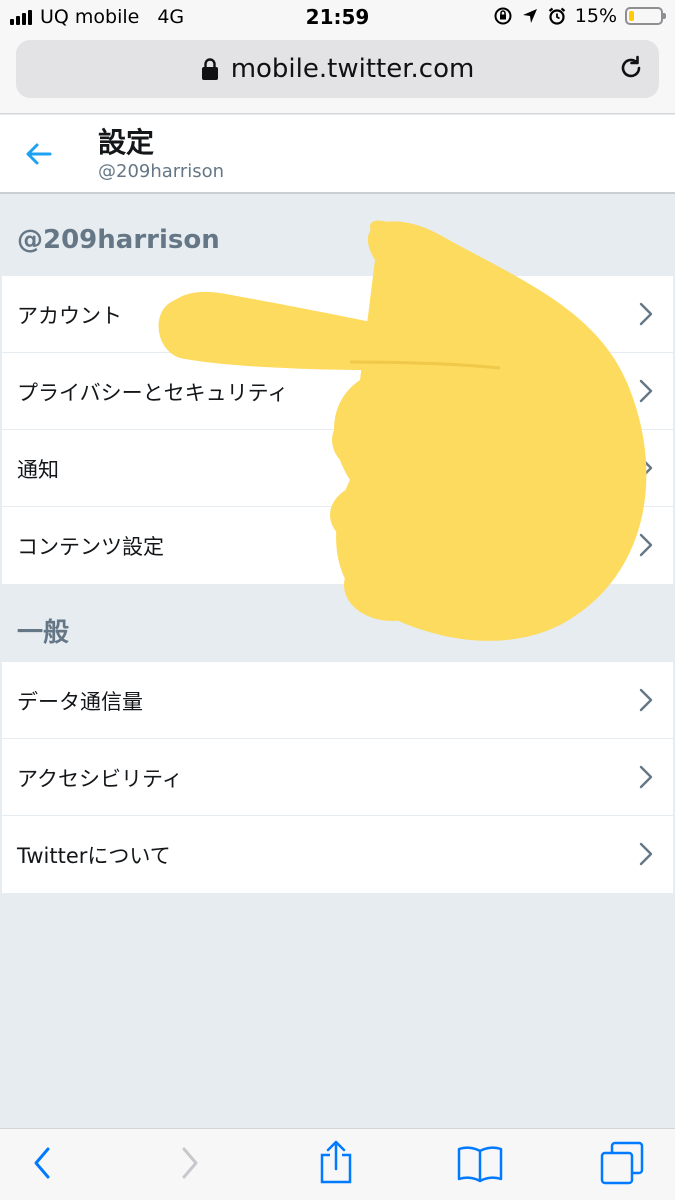  Describe the element at coordinates (337, 314) in the screenshot. I see `settings-item-account: アカウント` at that location.